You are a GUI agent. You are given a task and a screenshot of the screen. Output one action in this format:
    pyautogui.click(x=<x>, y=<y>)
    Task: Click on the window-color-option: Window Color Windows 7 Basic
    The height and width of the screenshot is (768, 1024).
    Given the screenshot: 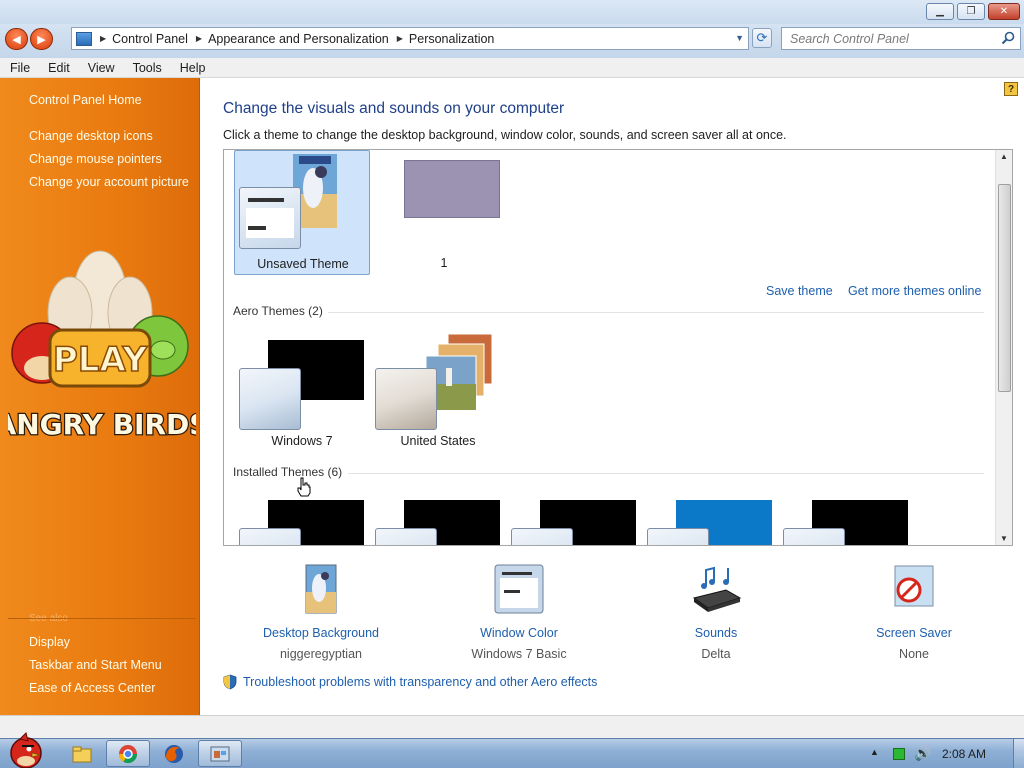 What is the action you would take?
    pyautogui.click(x=519, y=612)
    